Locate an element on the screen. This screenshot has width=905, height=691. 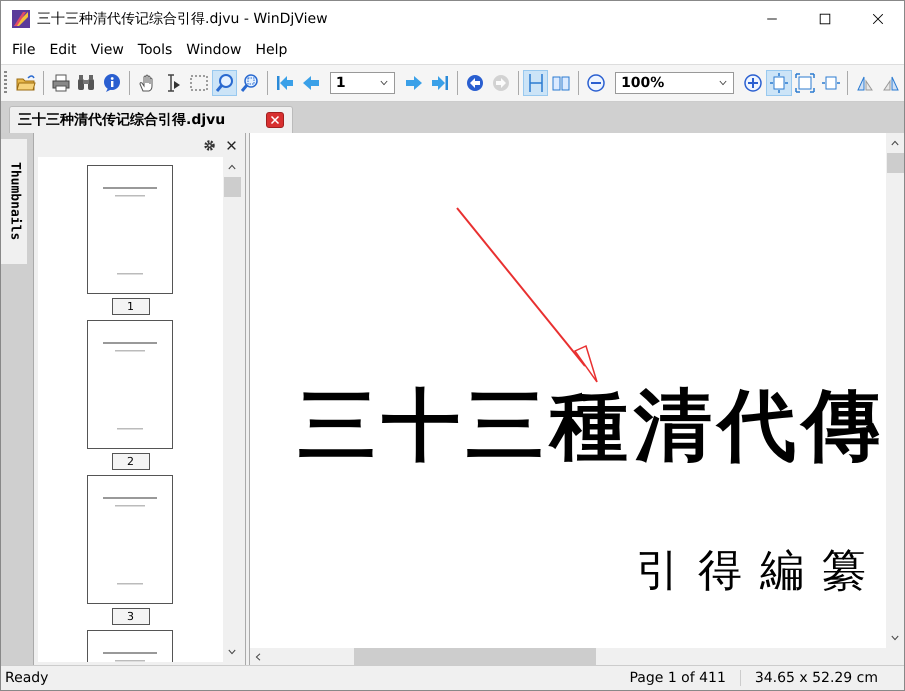
menu-item: File is located at coordinates (23, 50).